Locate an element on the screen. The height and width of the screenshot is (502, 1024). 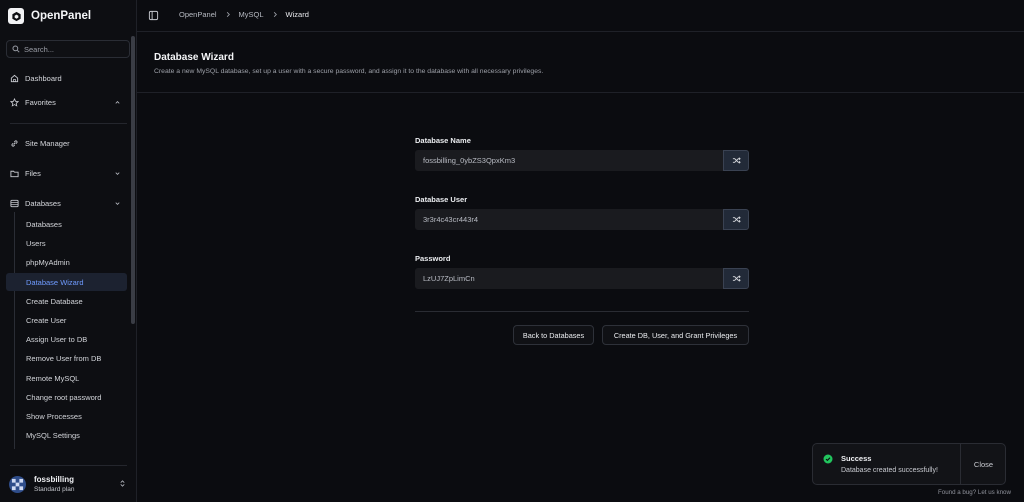
sidebar-item-site-manager: Site Manager is located at coordinates (66, 143).